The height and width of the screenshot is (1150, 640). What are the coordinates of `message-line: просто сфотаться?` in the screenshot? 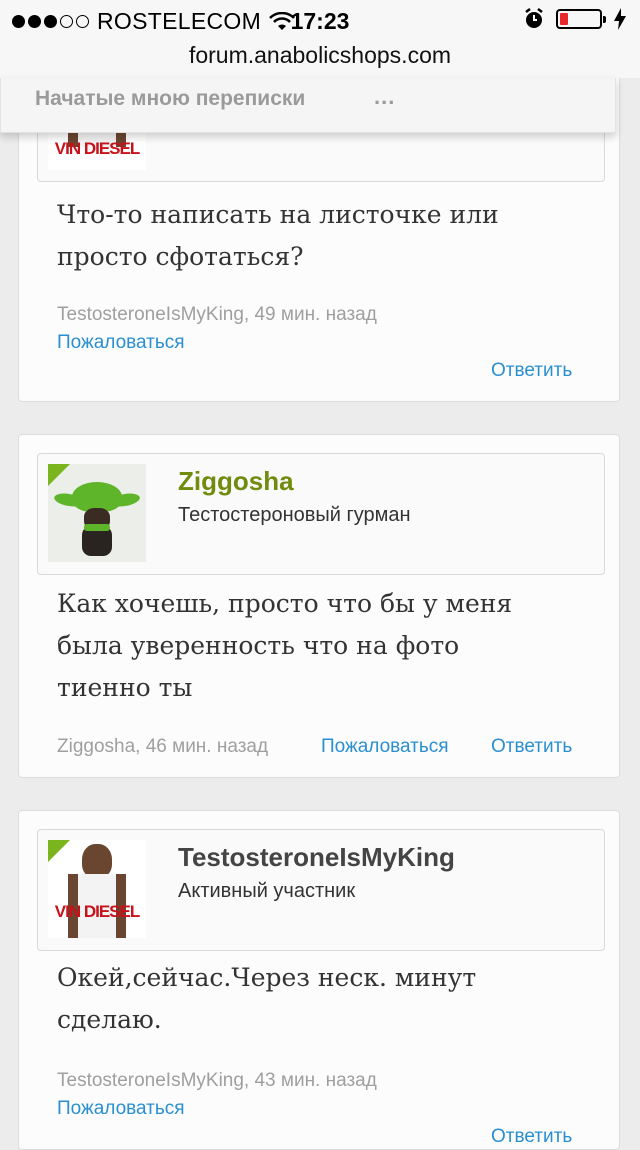 It's located at (180, 256).